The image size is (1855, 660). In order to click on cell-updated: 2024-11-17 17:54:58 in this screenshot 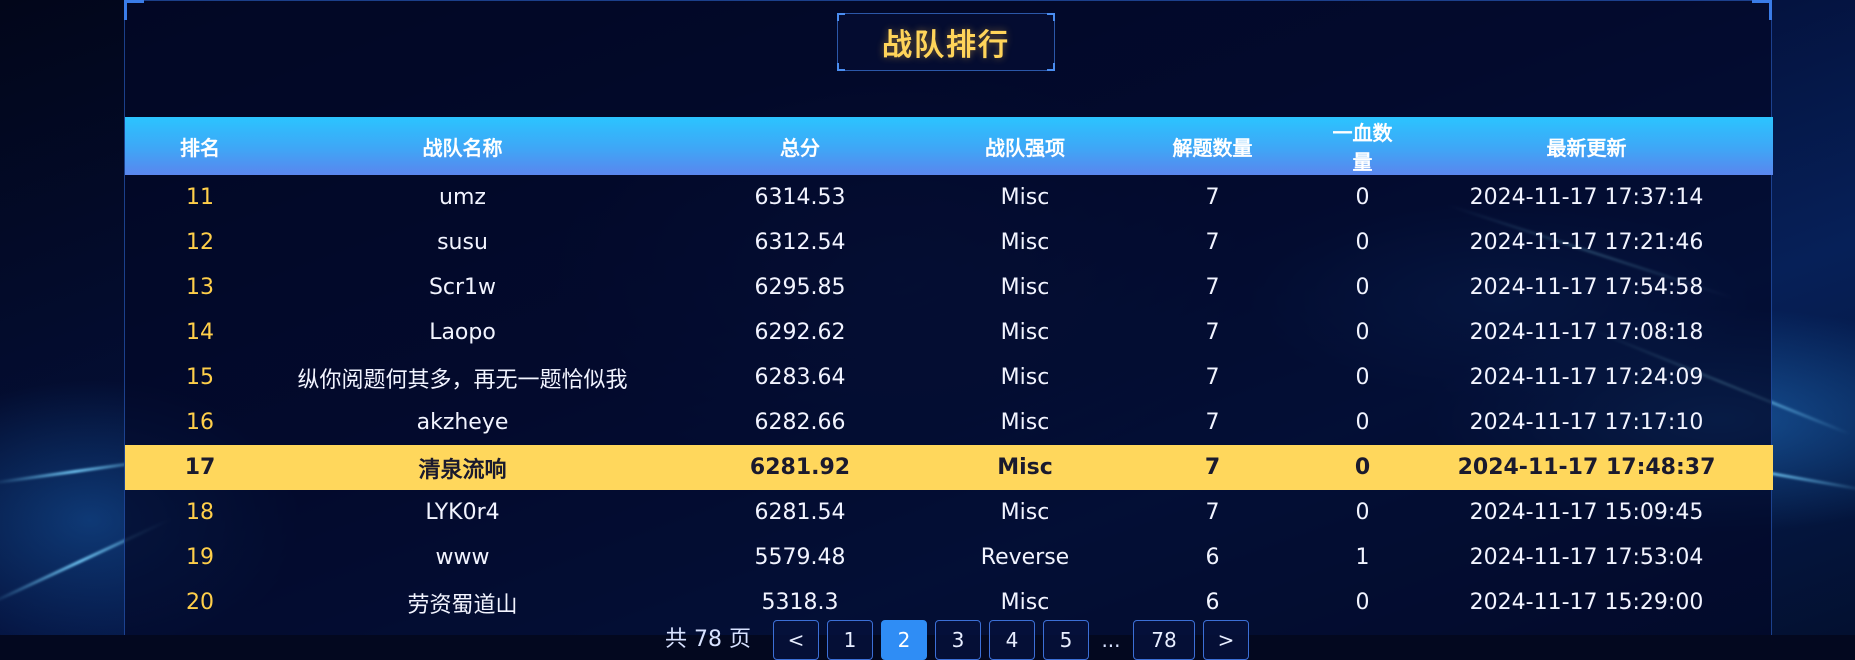, I will do `click(1586, 287)`.